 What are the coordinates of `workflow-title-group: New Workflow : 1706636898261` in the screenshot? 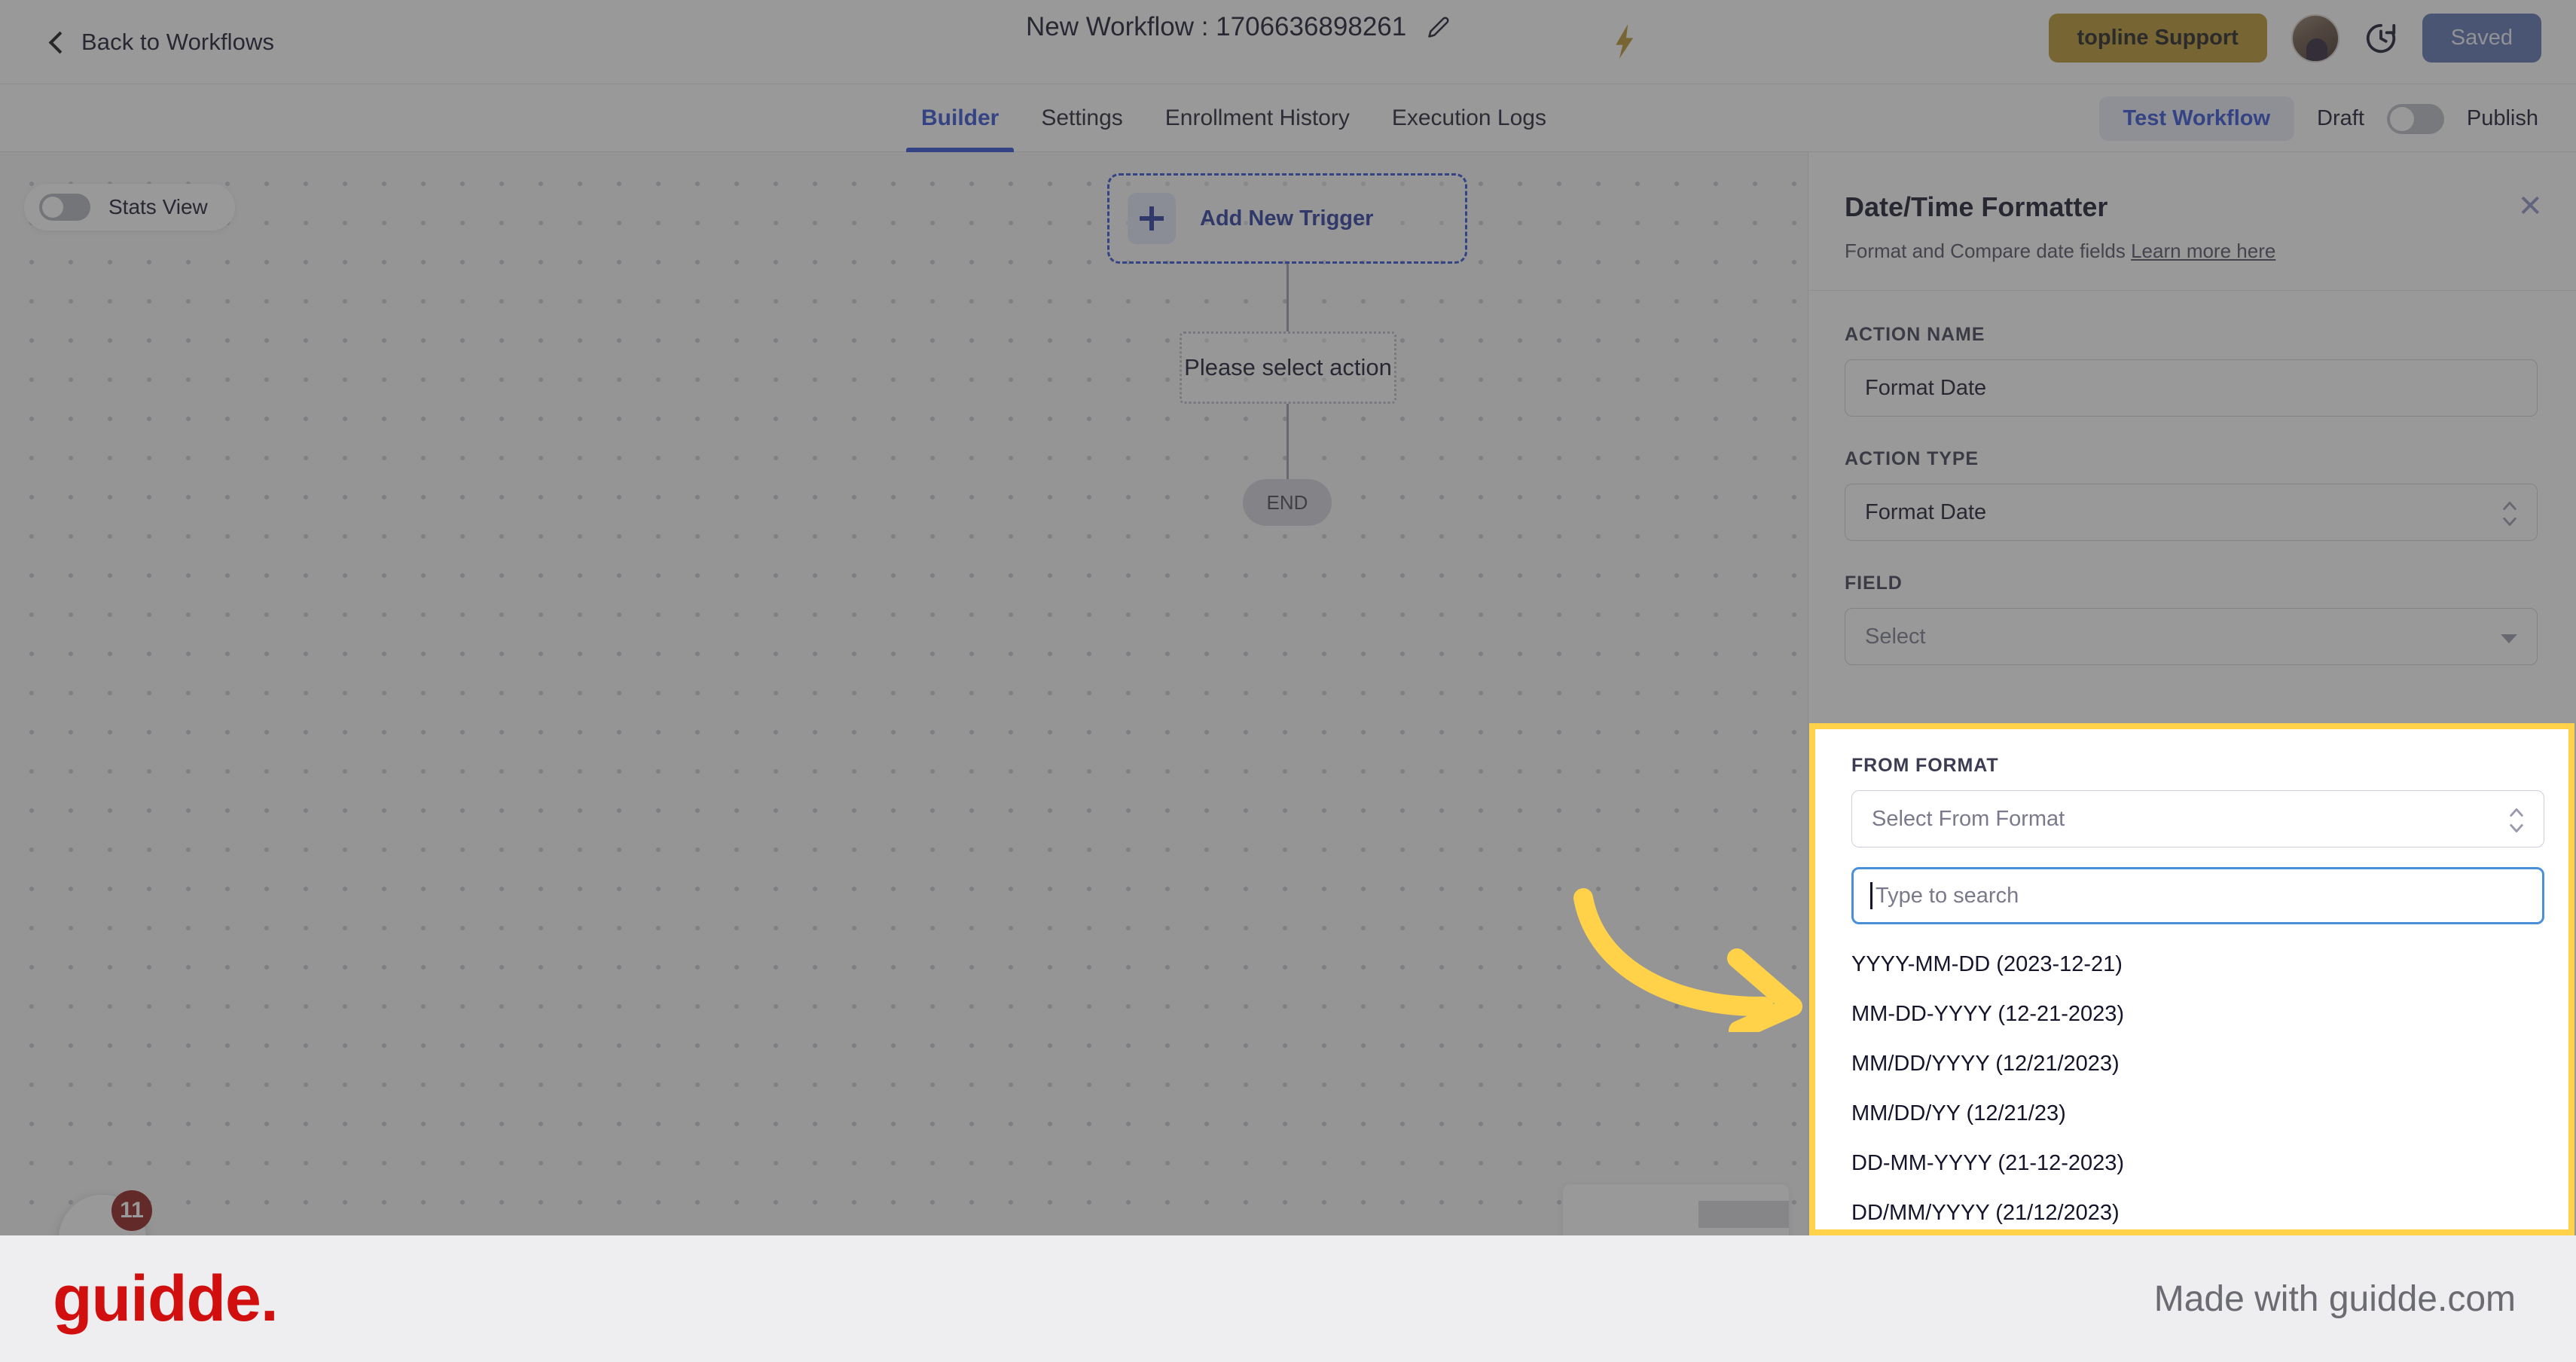 It's located at (1238, 27).